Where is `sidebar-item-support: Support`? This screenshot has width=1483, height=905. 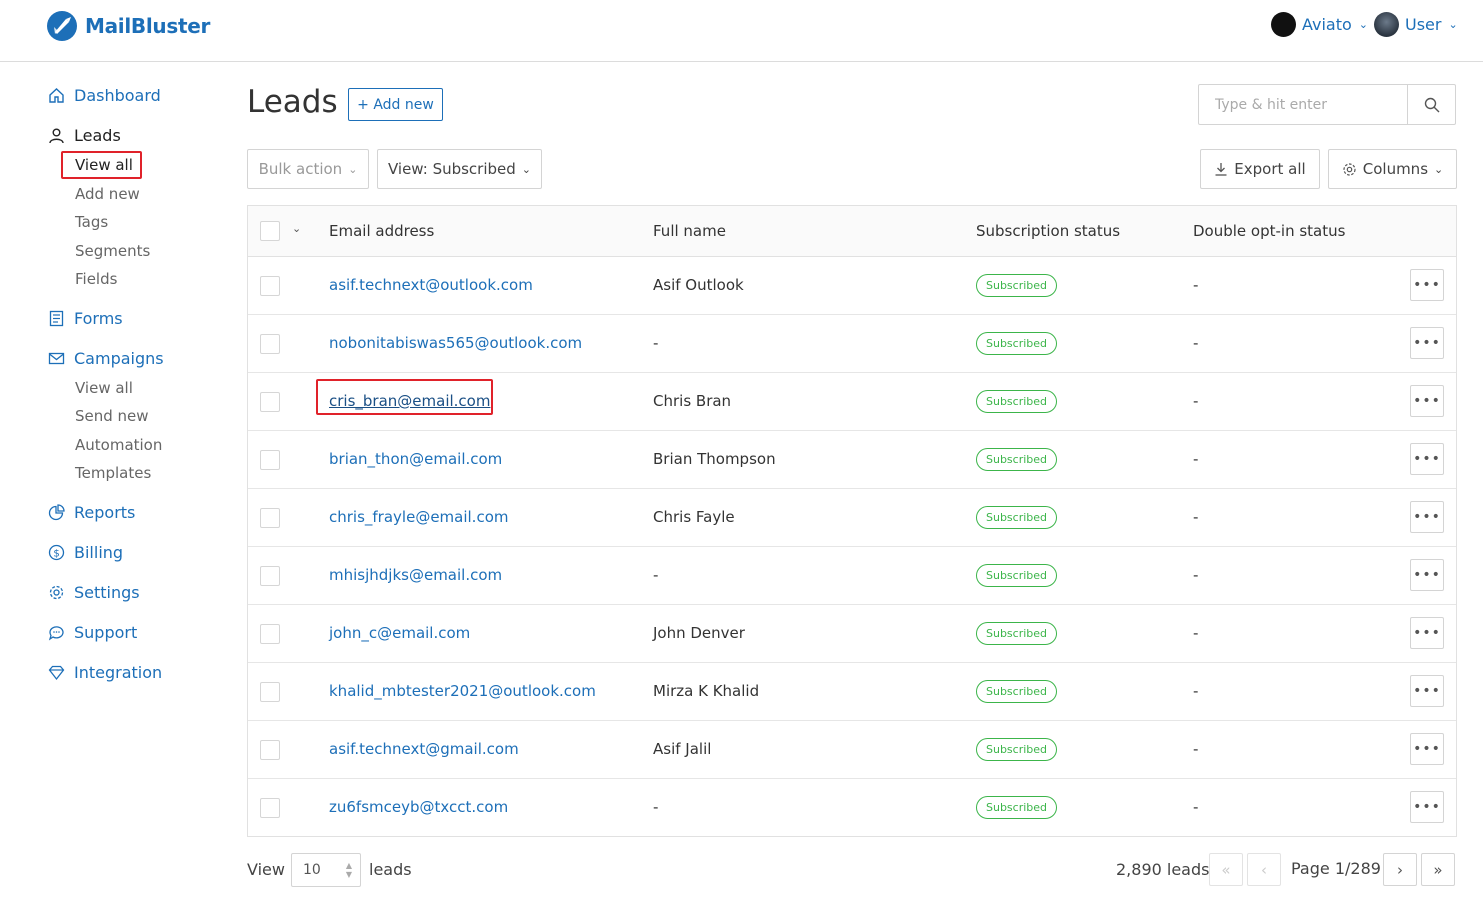
sidebar-item-support: Support is located at coordinates (92, 632).